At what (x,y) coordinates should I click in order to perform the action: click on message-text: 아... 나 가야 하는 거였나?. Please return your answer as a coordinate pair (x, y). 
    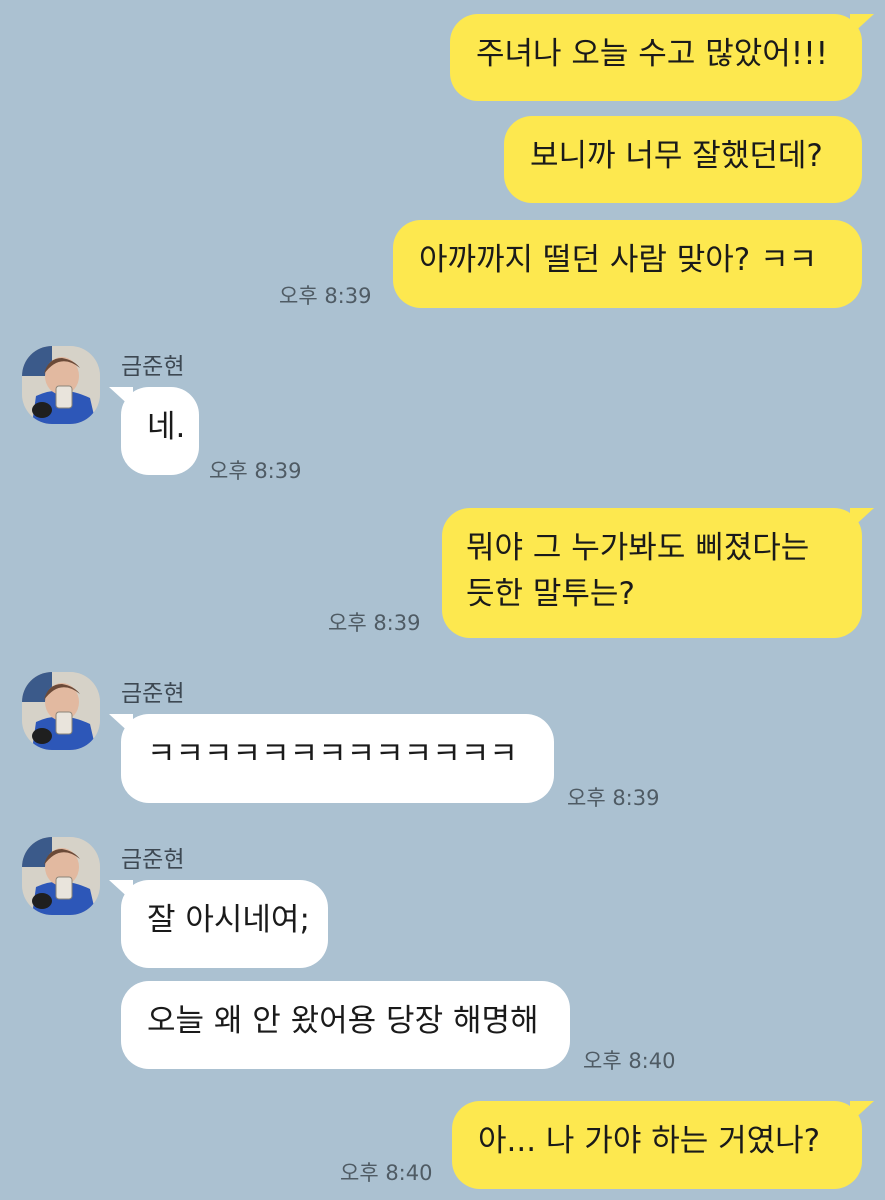
    Looking at the image, I should click on (649, 1141).